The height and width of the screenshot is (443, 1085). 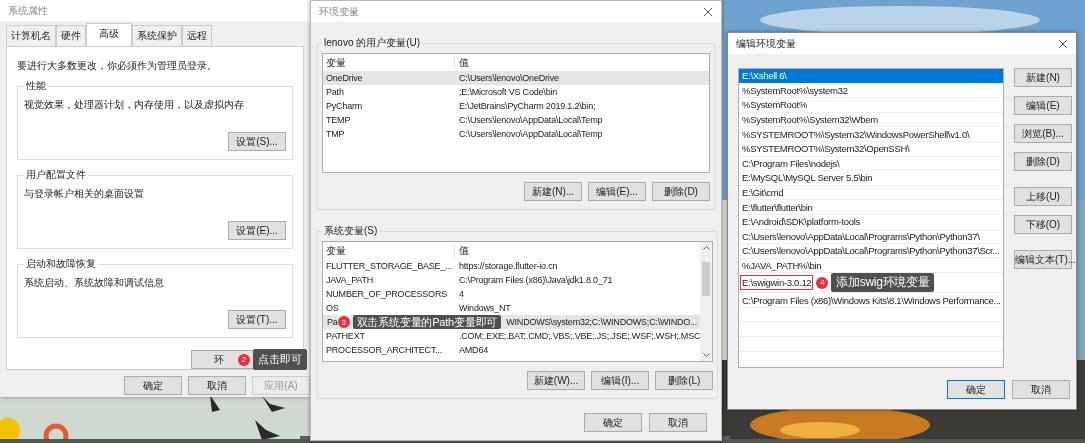 I want to click on table-cell-text: C:\Users\lenovo\AppData\Local\Temp, so click(x=530, y=120).